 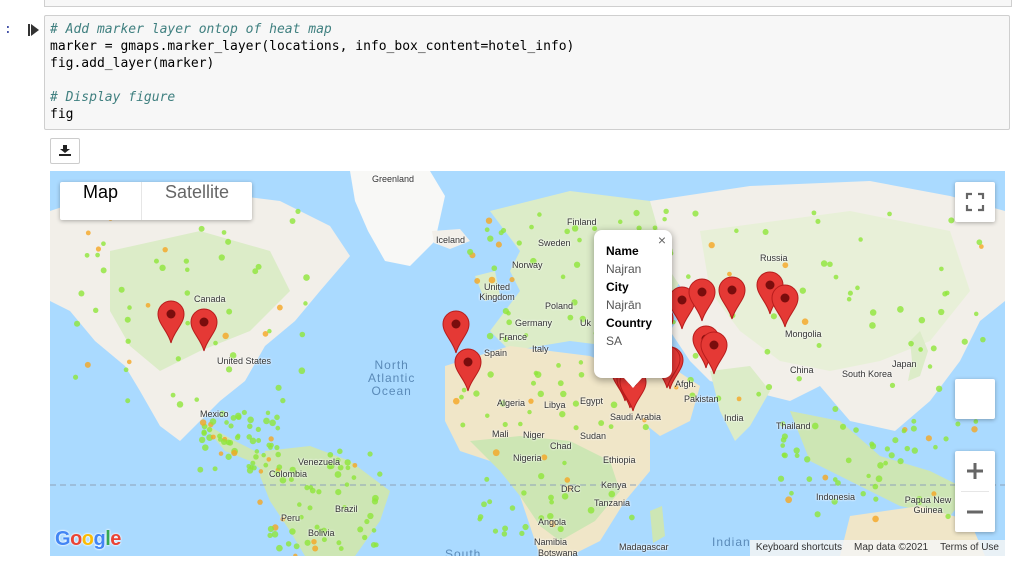 I want to click on previous-cell-bottom, so click(x=528, y=3).